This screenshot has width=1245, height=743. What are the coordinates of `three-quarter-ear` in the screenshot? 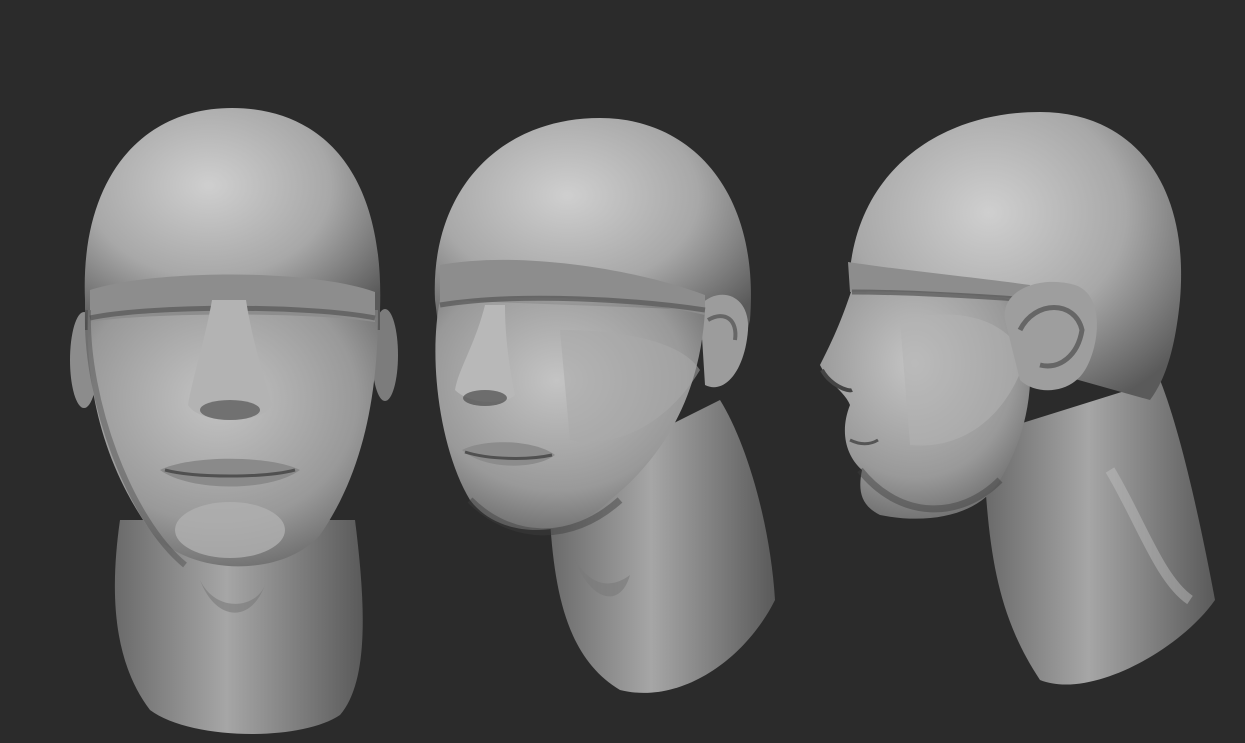 It's located at (724, 341).